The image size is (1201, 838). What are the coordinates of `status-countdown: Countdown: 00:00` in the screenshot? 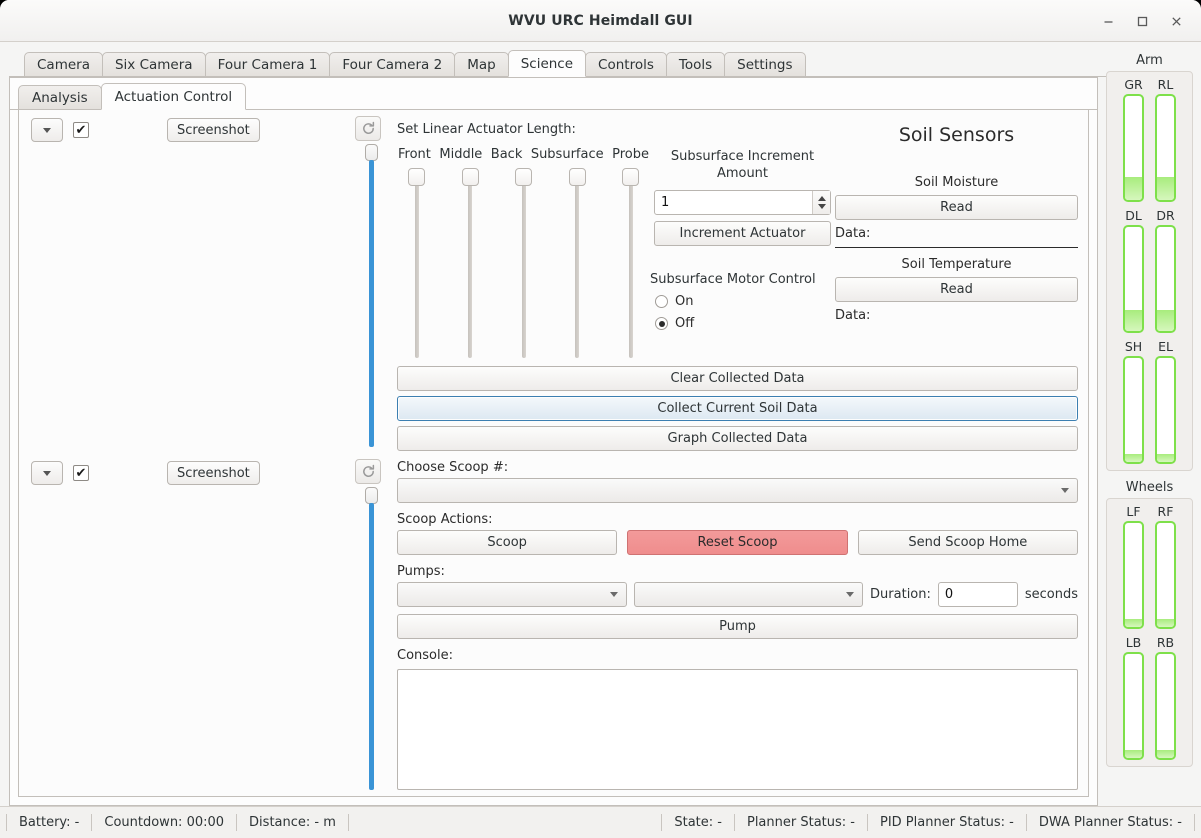 It's located at (164, 822).